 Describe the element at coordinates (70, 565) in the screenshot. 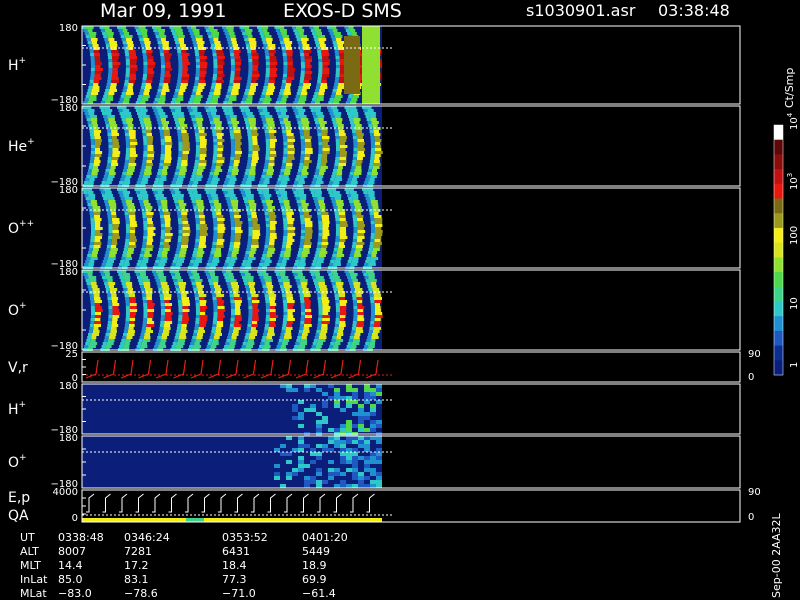

I see `time-axis-value: 14.4` at that location.